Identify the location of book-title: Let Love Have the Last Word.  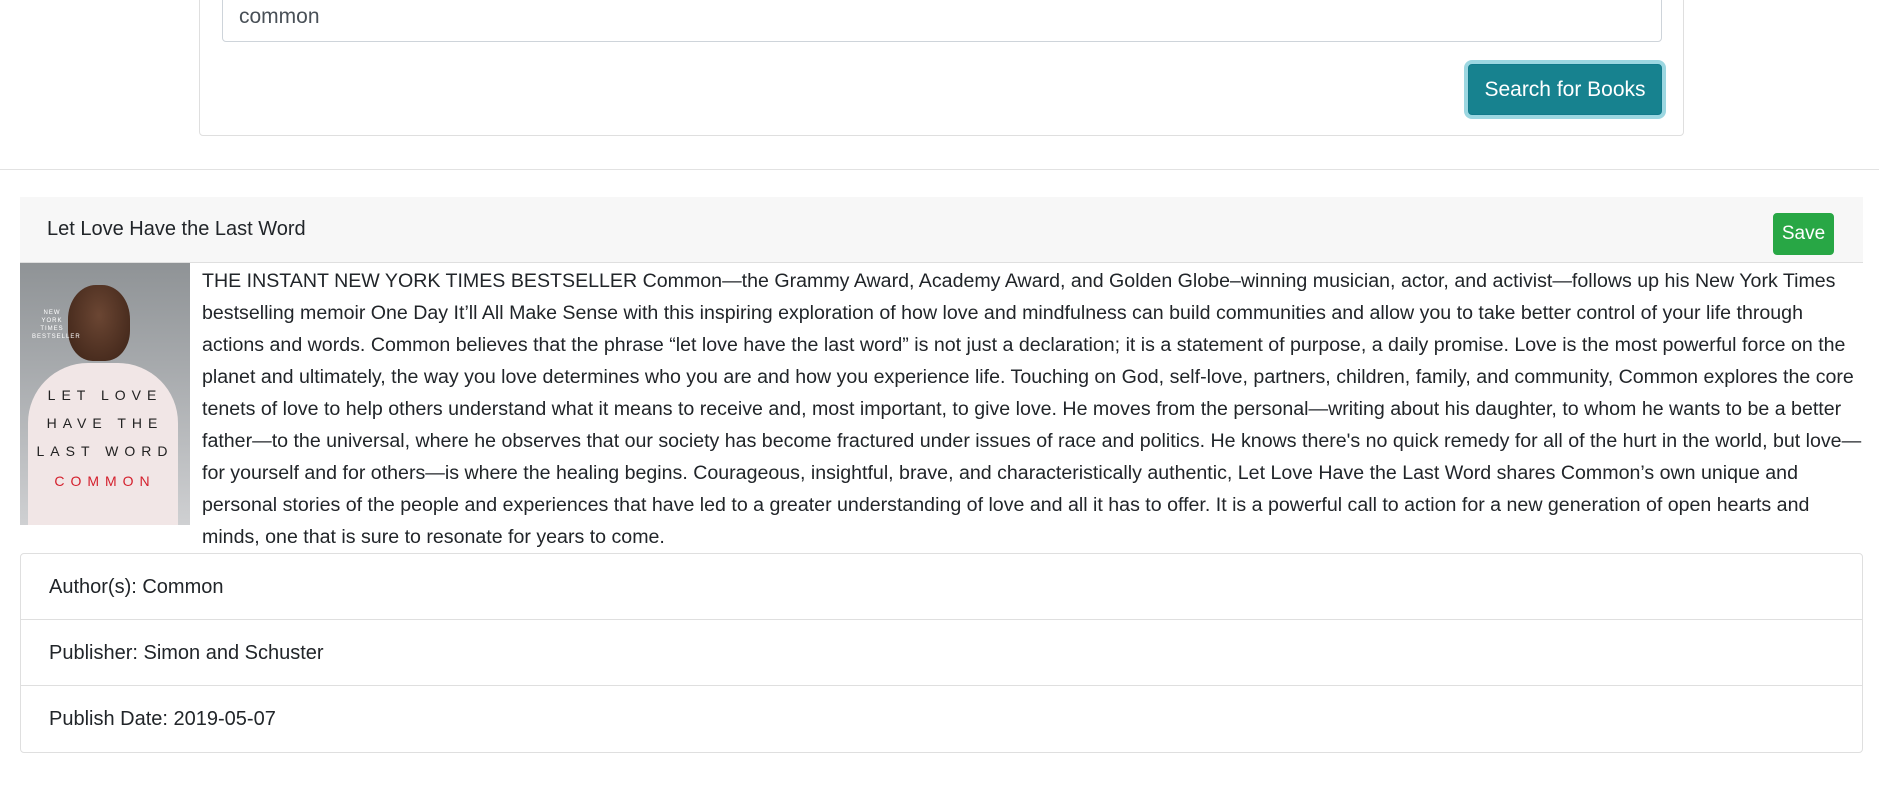
(176, 229).